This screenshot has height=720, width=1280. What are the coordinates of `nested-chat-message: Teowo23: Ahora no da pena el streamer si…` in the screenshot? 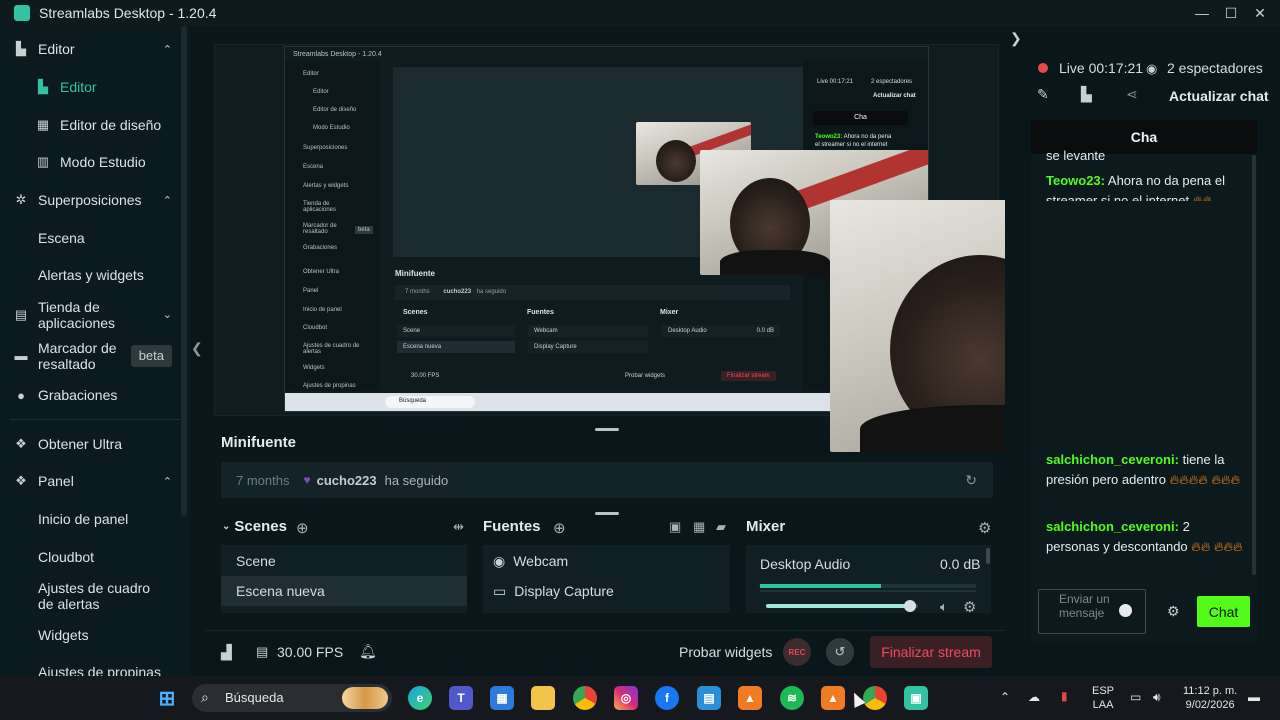 It's located at (855, 141).